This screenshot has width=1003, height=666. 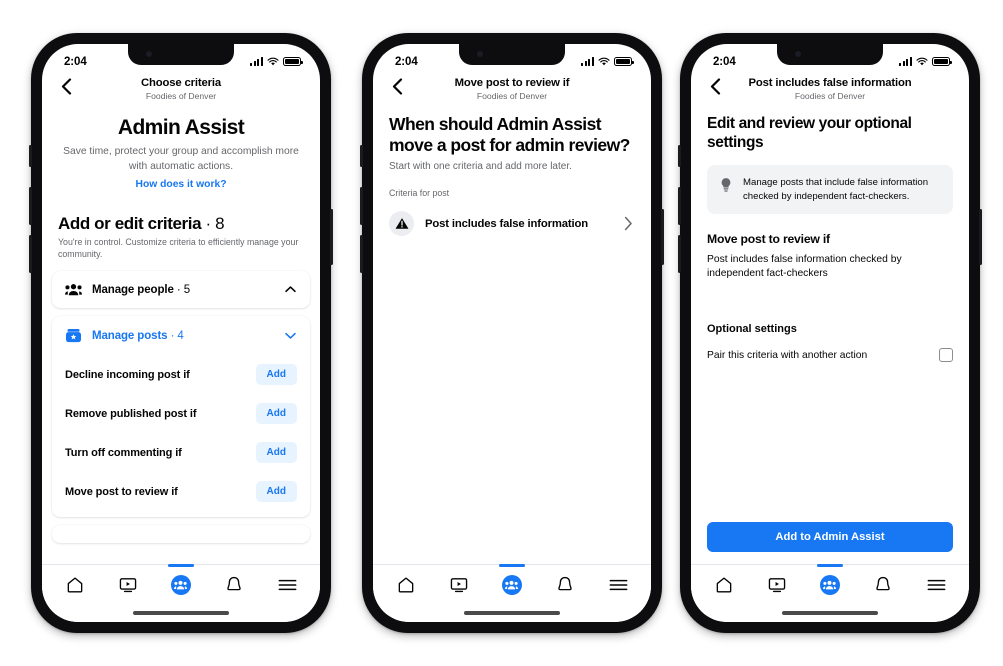 I want to click on section-count: · 8, so click(x=215, y=223).